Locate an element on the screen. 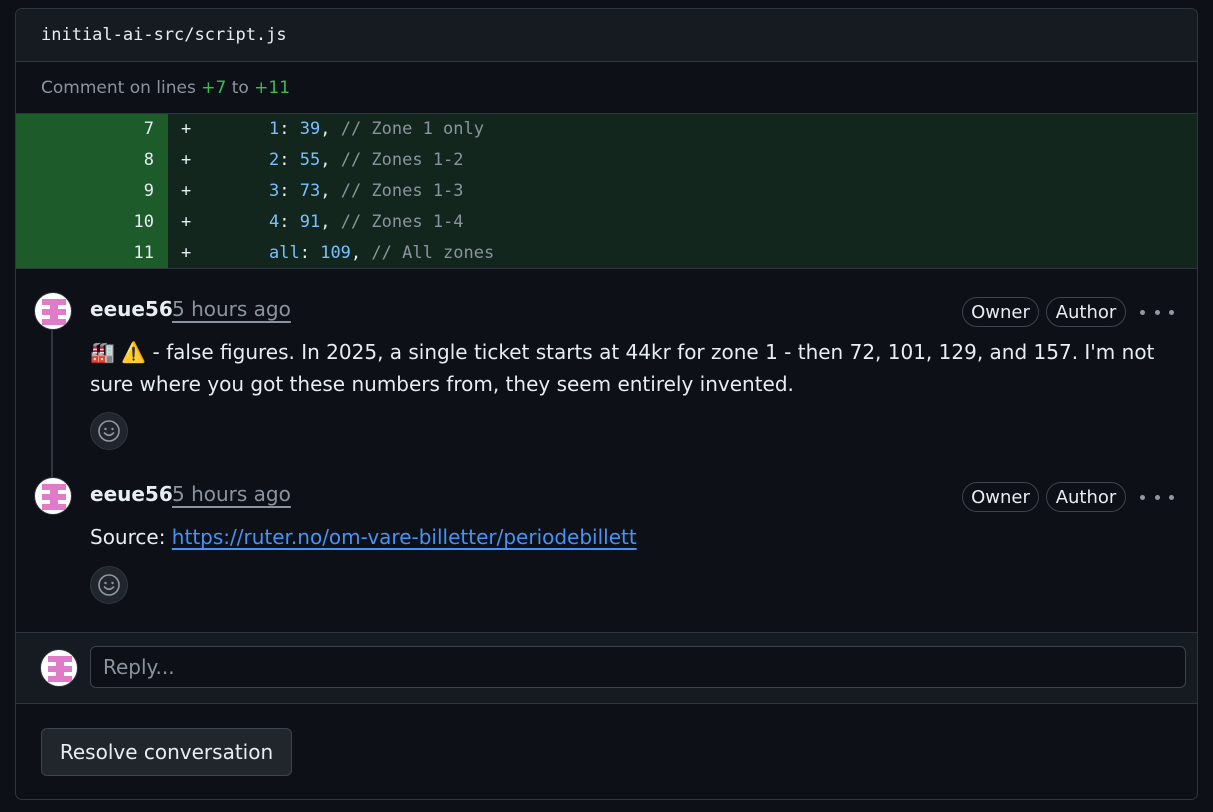 The height and width of the screenshot is (812, 1213). code-value: 55 is located at coordinates (310, 160).